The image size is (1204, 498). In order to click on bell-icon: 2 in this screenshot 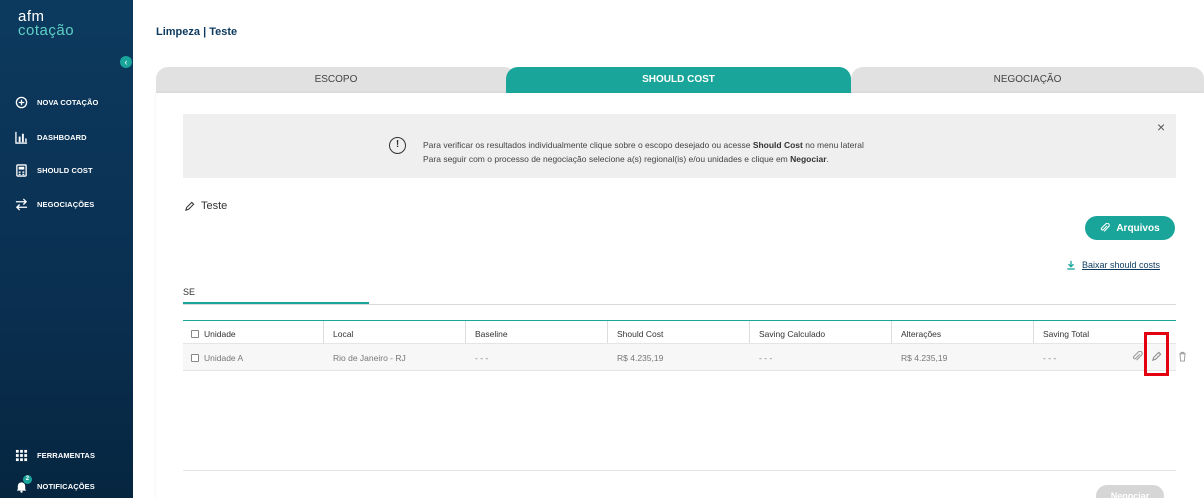, I will do `click(23, 484)`.